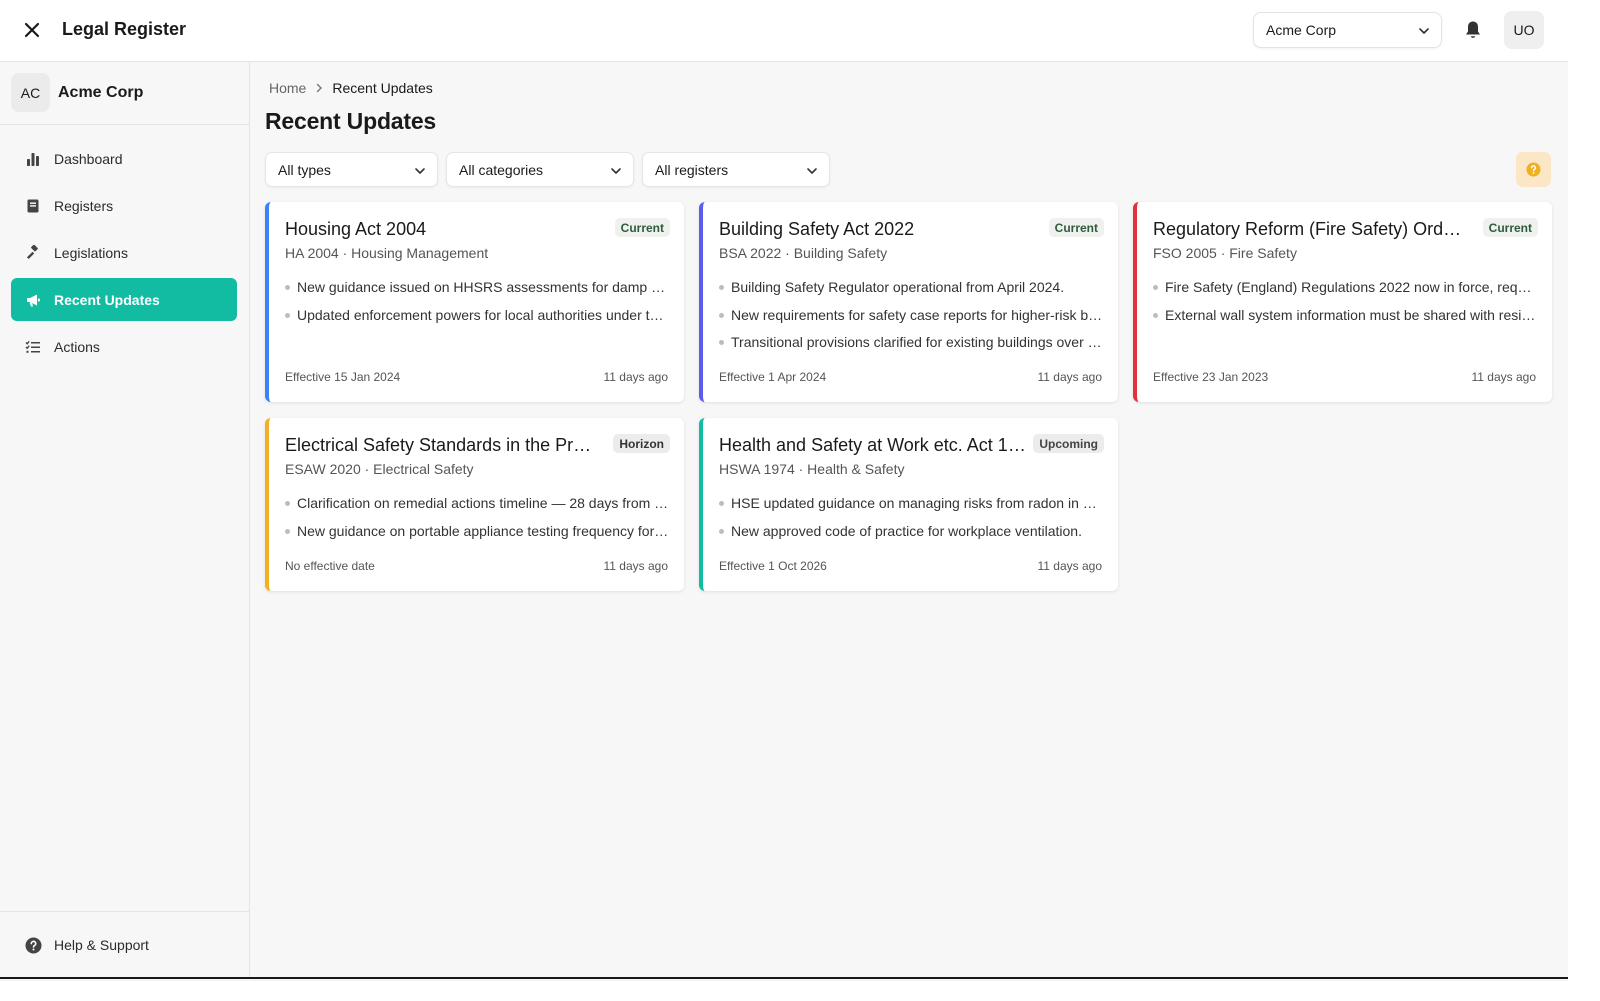  Describe the element at coordinates (287, 88) in the screenshot. I see `breadcrumb-home: Home` at that location.